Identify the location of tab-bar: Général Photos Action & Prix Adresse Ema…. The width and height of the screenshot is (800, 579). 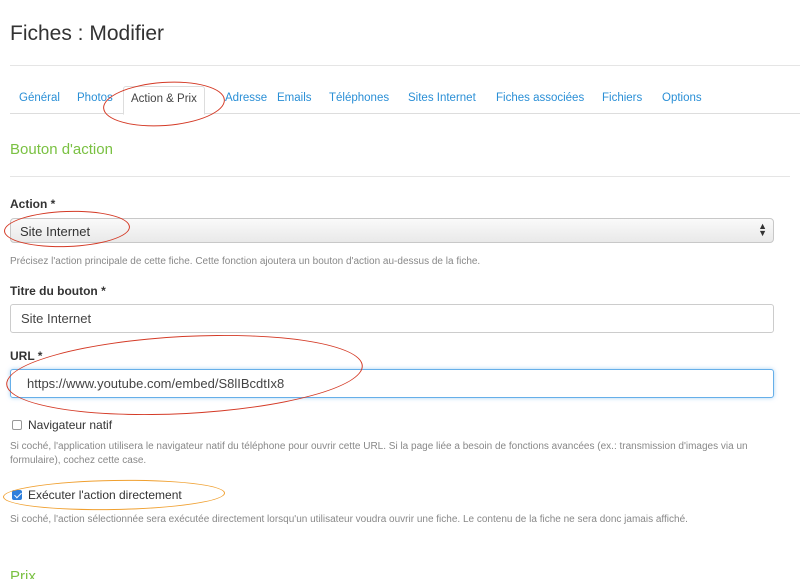
(405, 100).